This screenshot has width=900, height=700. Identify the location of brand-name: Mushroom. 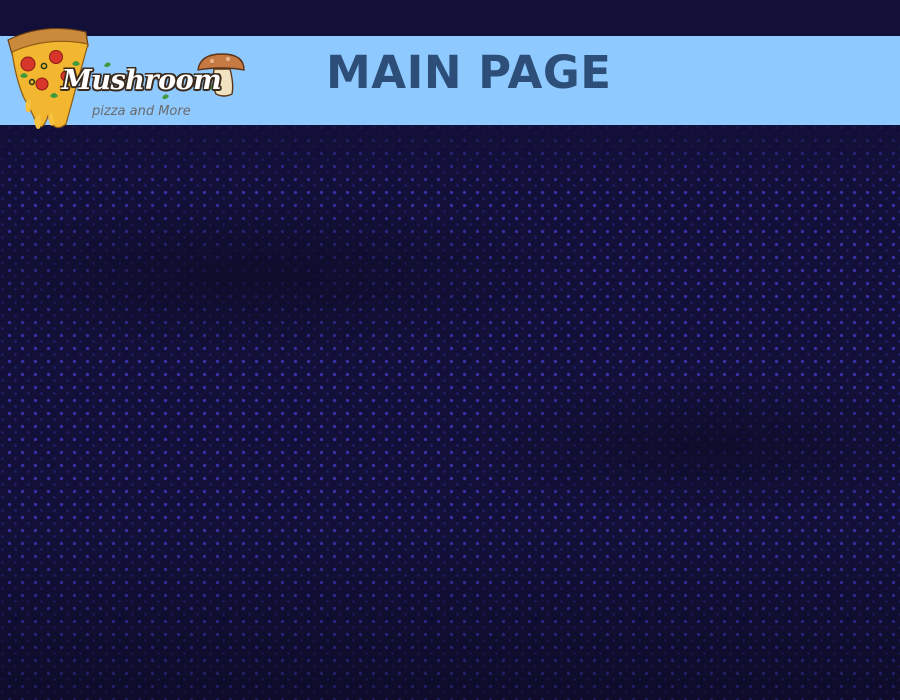
(142, 80).